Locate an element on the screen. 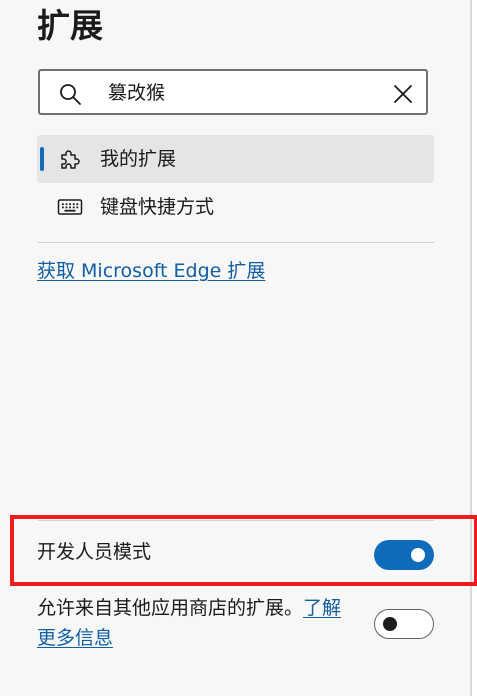 Image resolution: width=477 pixels, height=696 pixels. nav-label-my-extensions: 我的扩展 is located at coordinates (138, 159).